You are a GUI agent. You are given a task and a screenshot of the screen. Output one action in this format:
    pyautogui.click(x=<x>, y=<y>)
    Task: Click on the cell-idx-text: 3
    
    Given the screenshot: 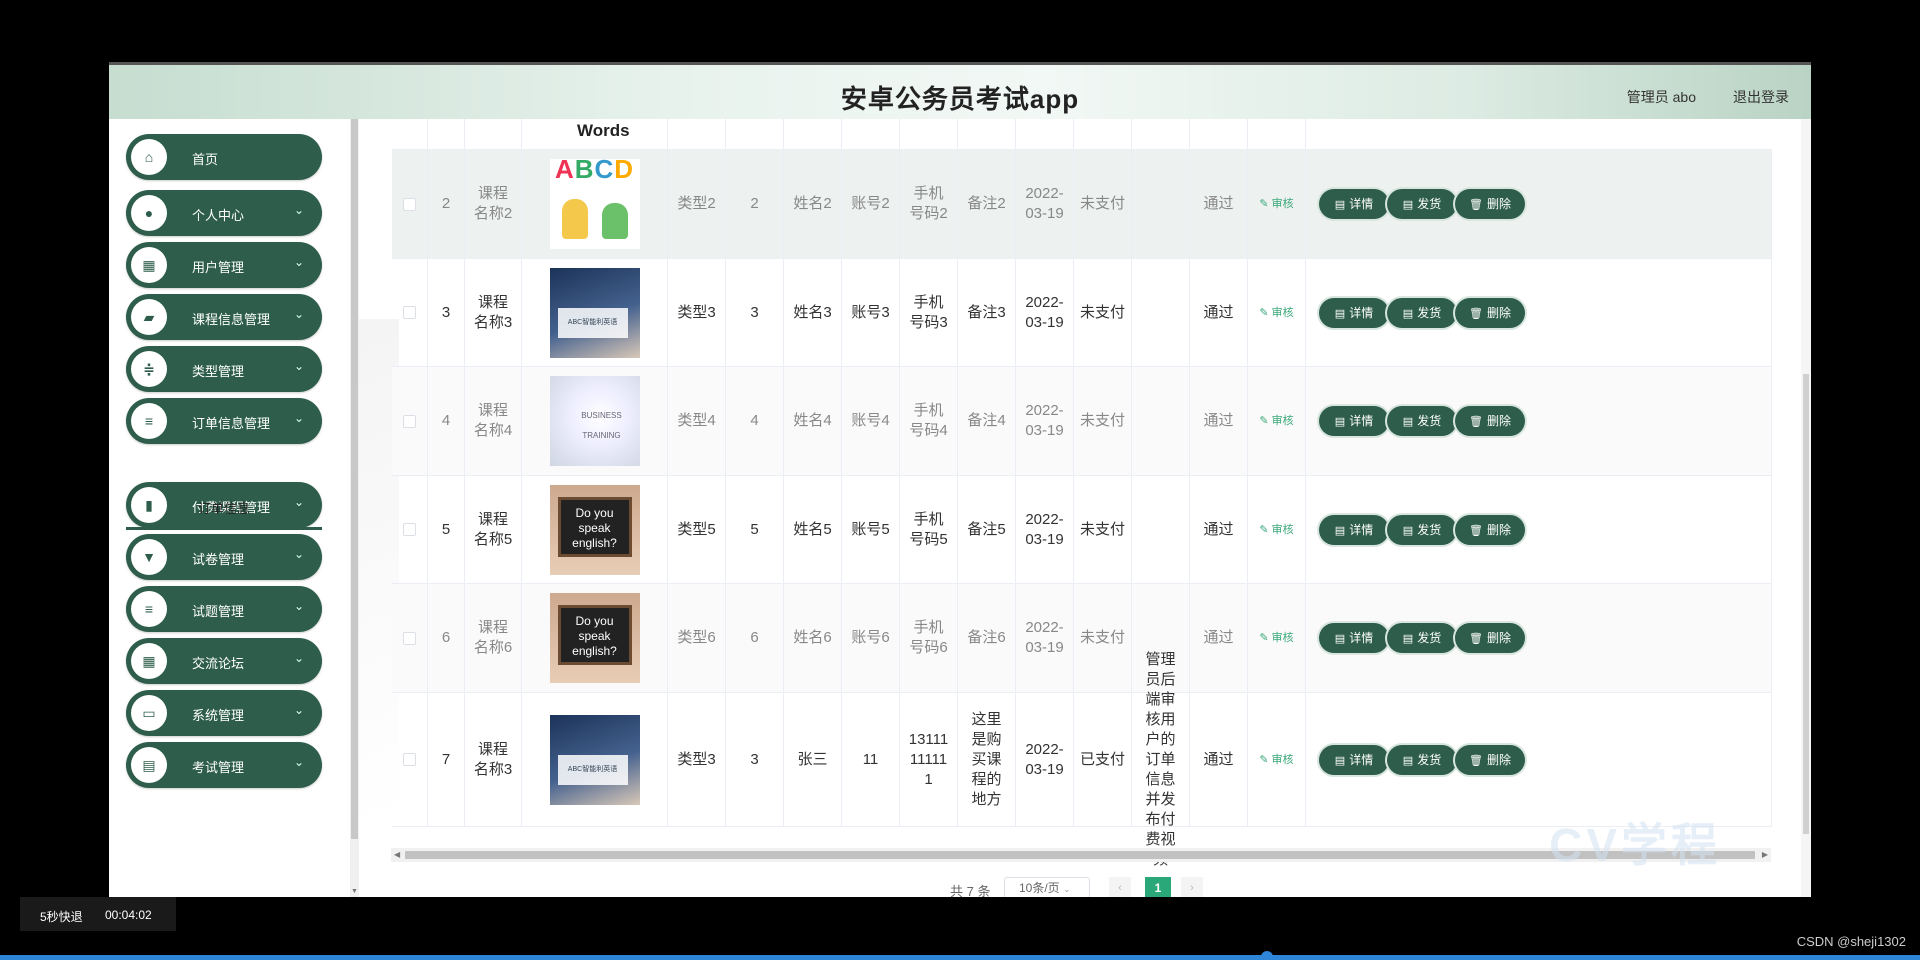 What is the action you would take?
    pyautogui.click(x=446, y=312)
    